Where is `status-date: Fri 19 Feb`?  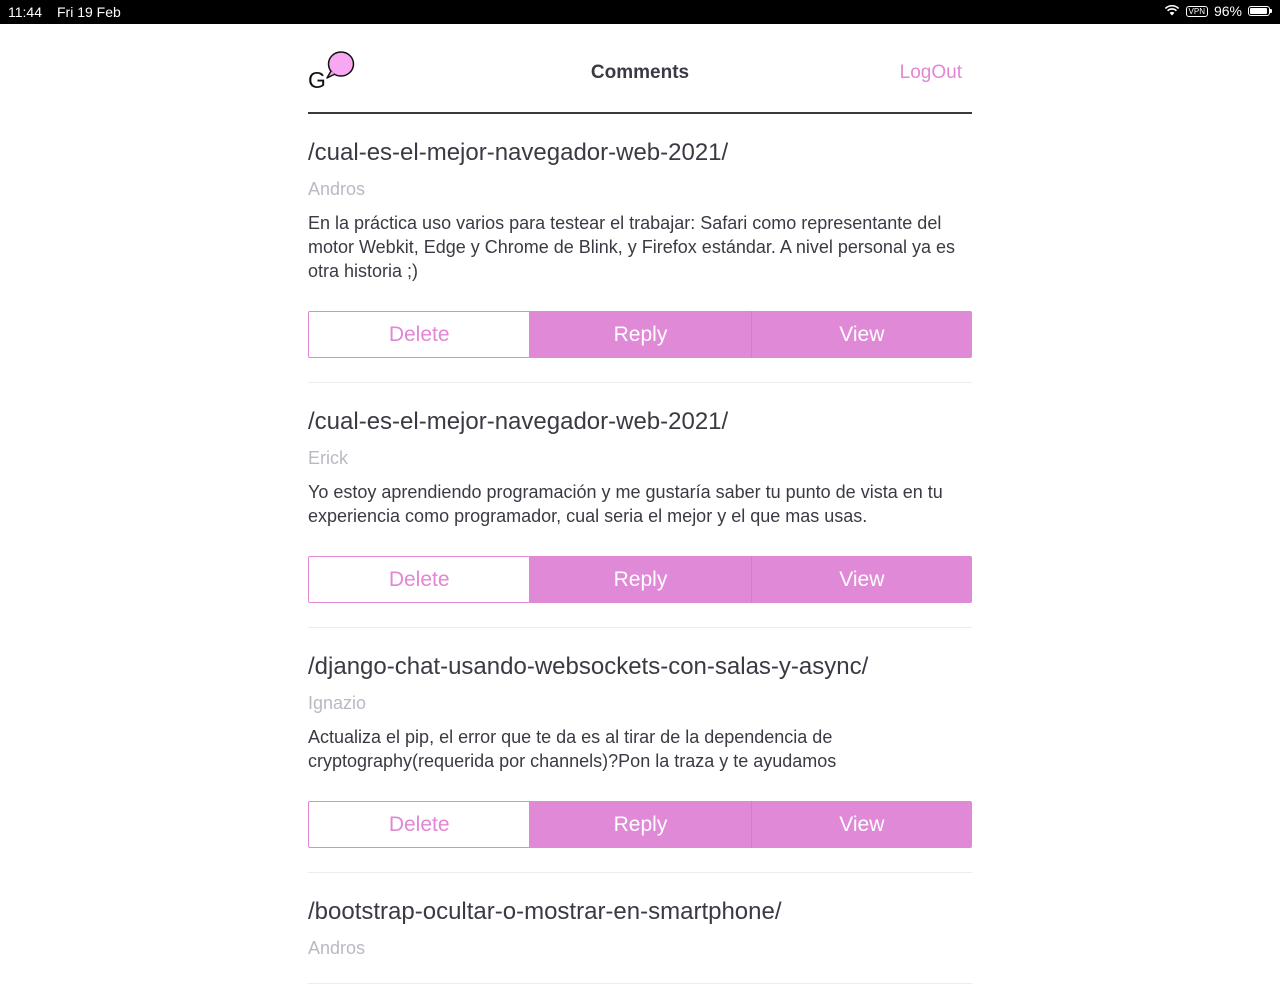 status-date: Fri 19 Feb is located at coordinates (89, 12).